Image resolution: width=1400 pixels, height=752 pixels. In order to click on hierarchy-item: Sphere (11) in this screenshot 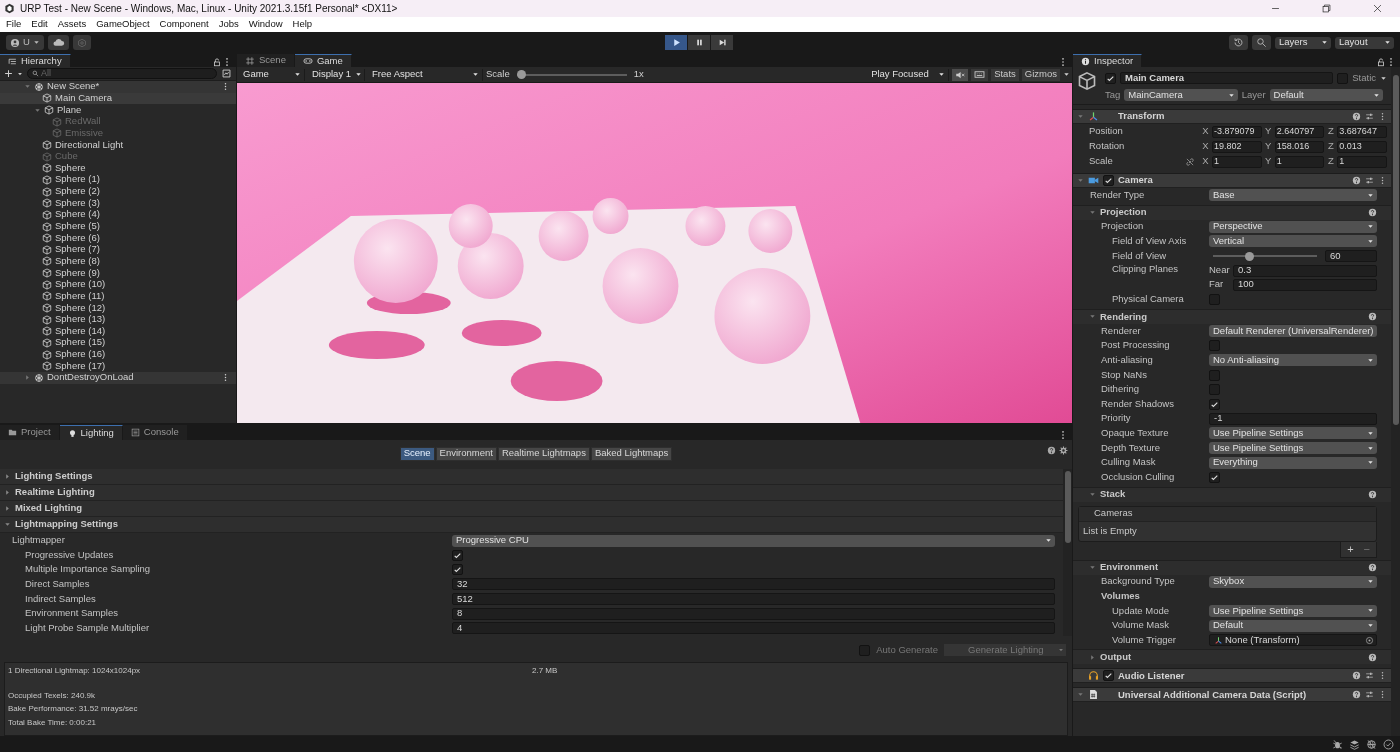, I will do `click(118, 296)`.